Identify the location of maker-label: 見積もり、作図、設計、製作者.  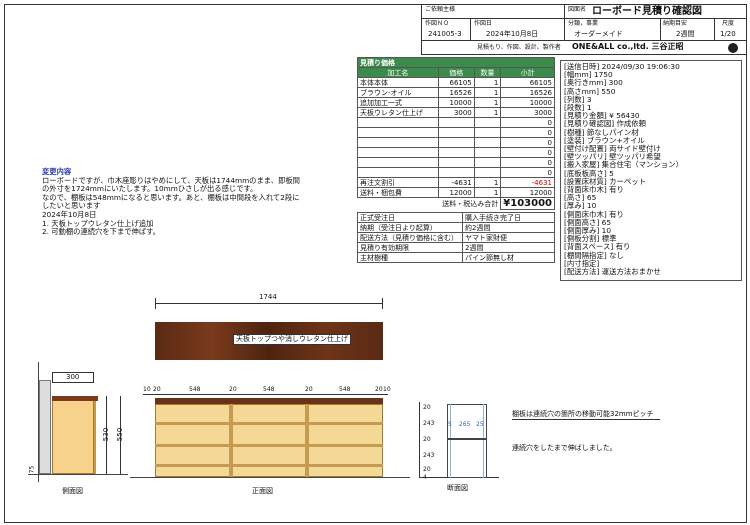
(519, 47).